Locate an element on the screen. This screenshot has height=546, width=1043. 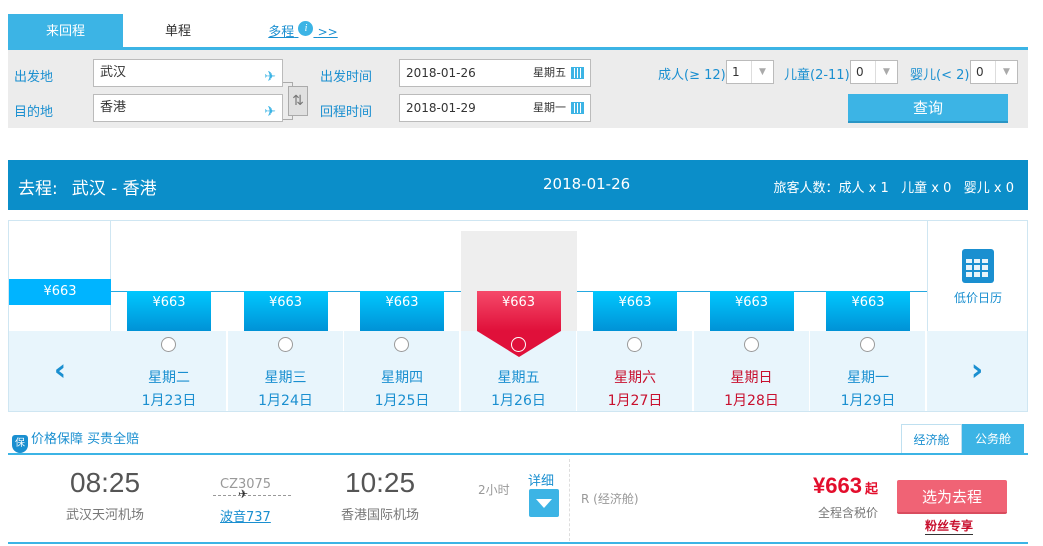
depart-time-label: 出发时间 is located at coordinates (346, 77).